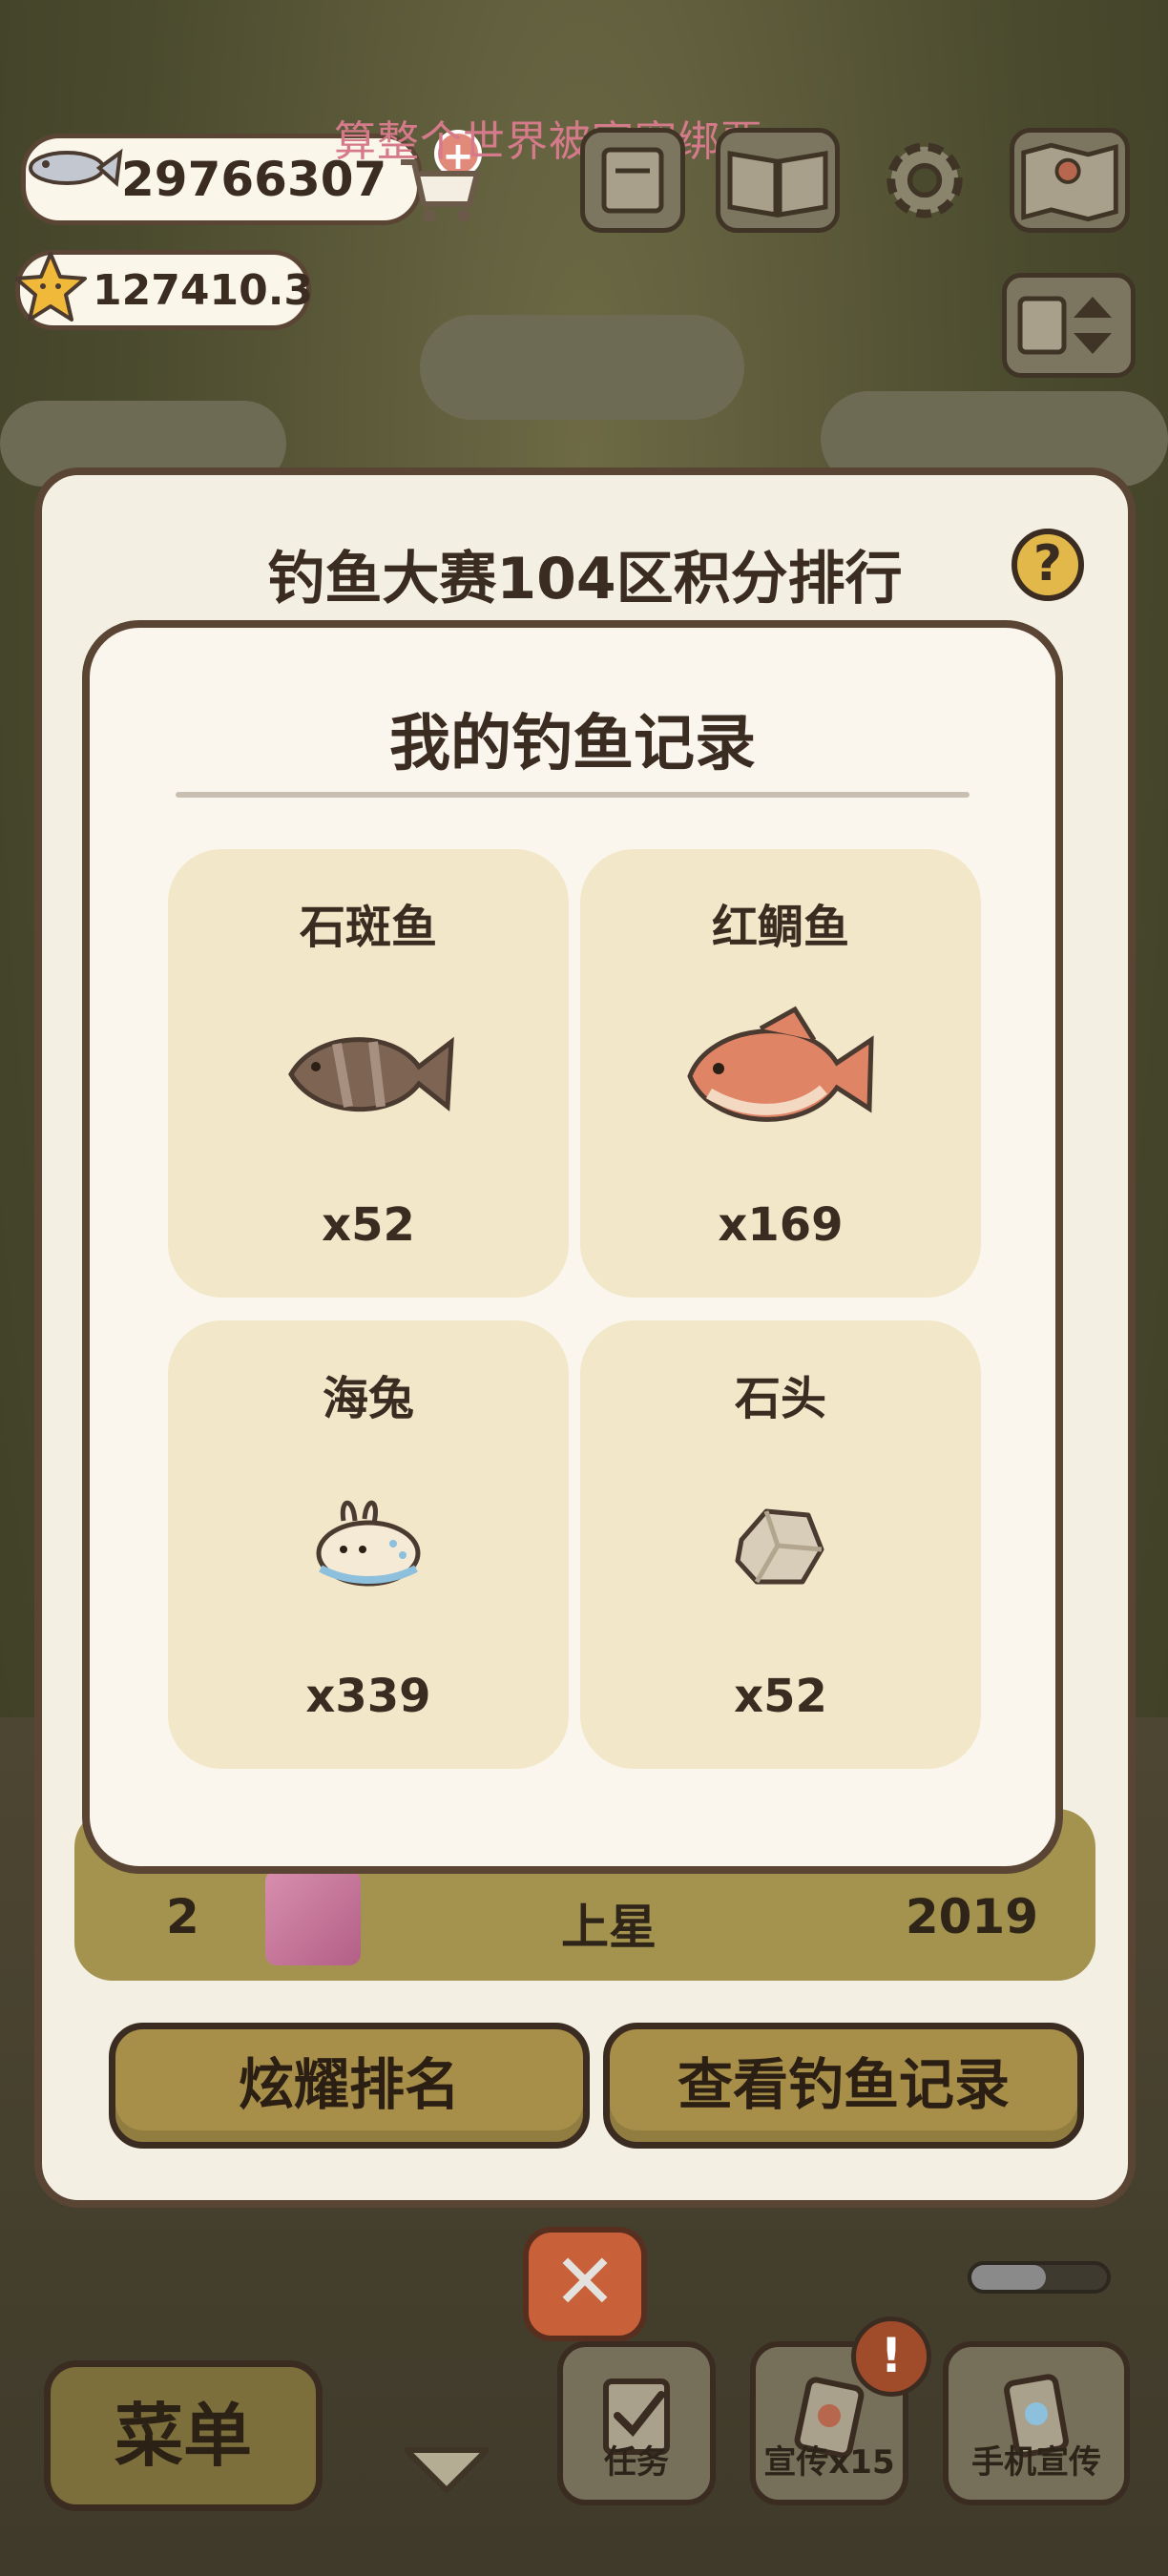  Describe the element at coordinates (829, 2462) in the screenshot. I see `tab-label: 宣传x15` at that location.